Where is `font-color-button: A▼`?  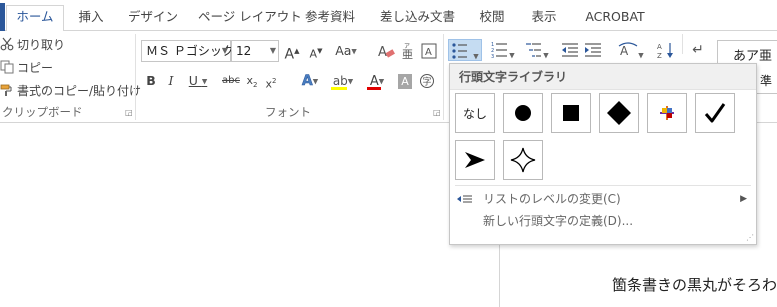
font-color-button: A▼ is located at coordinates (377, 81).